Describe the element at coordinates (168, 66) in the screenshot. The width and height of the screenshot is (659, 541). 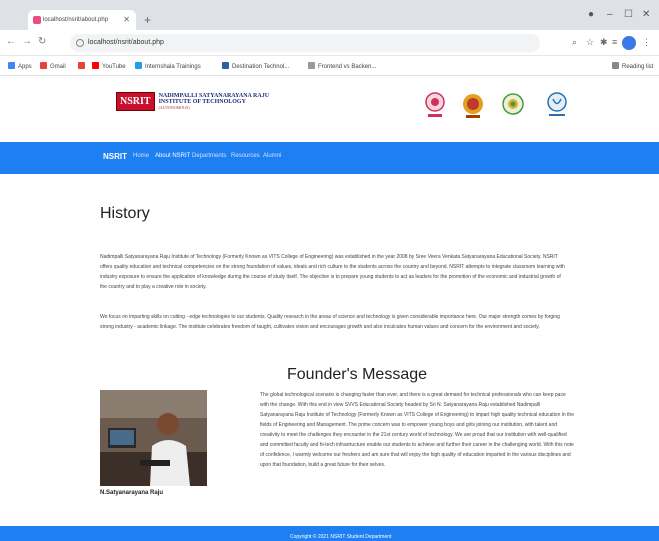
I see `bookmark-internshala: Internshala Trainings` at that location.